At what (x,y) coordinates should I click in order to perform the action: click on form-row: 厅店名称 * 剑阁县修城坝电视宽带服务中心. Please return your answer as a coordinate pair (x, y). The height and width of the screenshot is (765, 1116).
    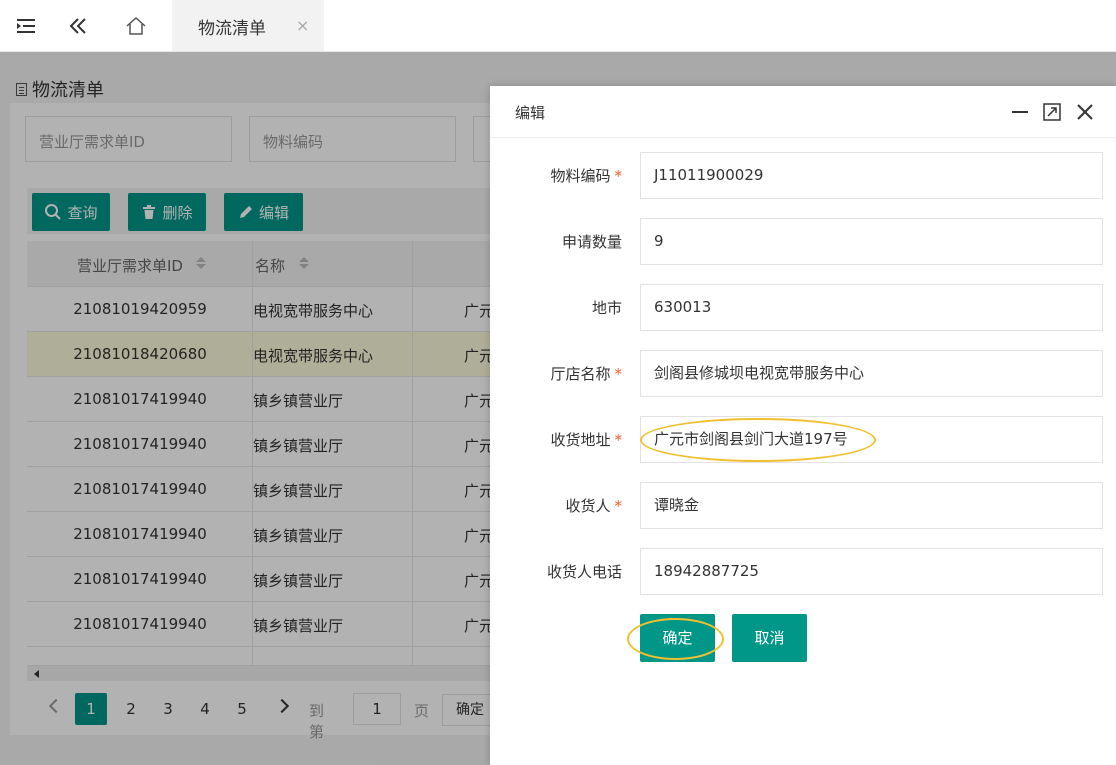
    Looking at the image, I should click on (803, 374).